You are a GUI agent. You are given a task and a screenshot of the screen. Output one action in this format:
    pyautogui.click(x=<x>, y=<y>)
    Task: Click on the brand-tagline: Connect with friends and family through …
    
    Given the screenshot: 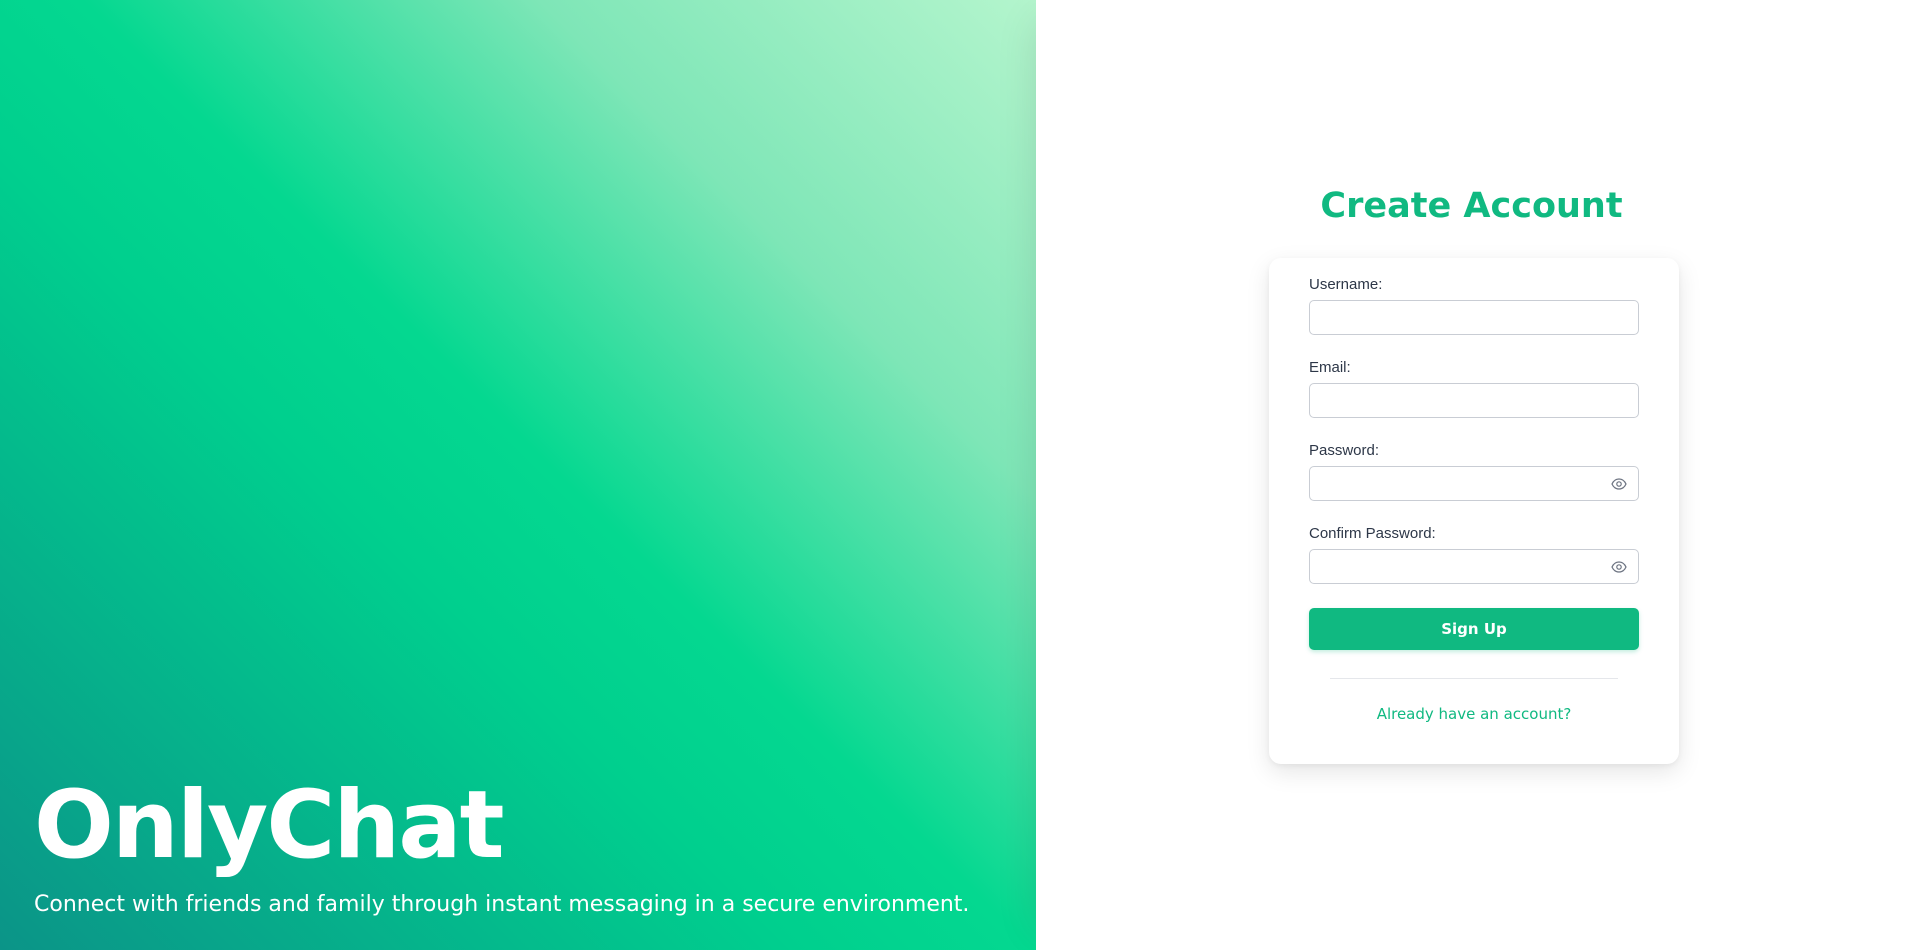 What is the action you would take?
    pyautogui.click(x=502, y=905)
    